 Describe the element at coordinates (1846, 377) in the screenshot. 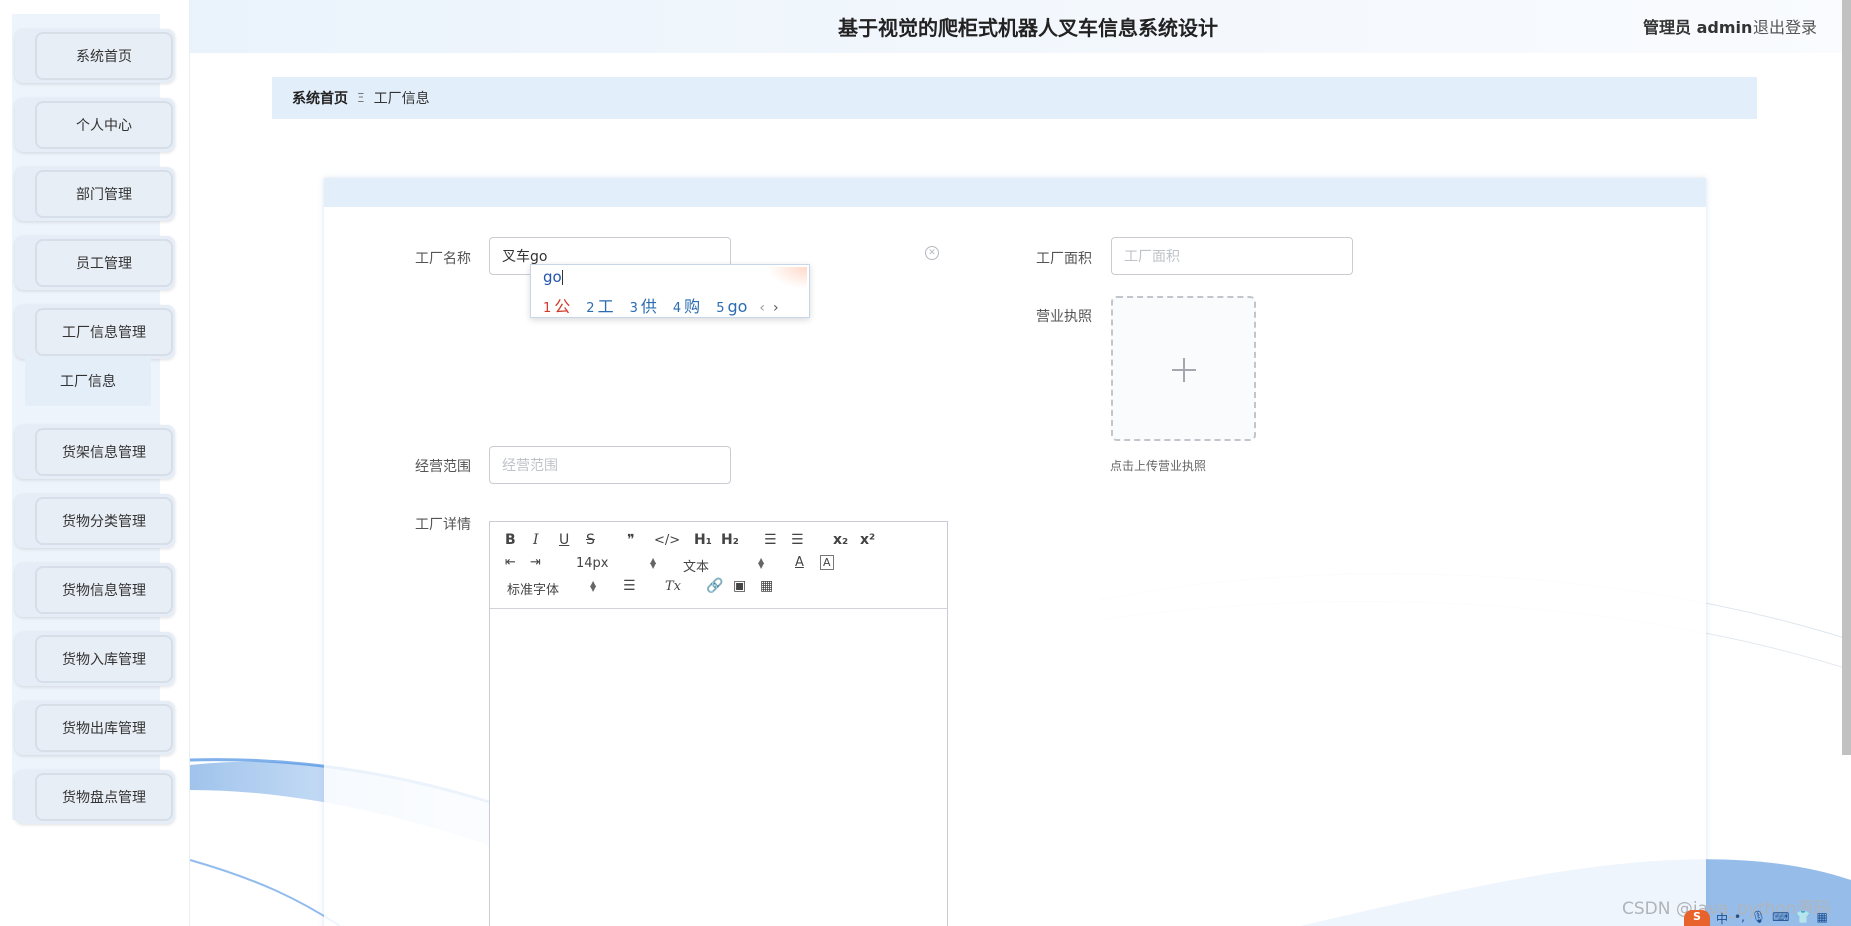

I see `vertical-scrollbar` at that location.